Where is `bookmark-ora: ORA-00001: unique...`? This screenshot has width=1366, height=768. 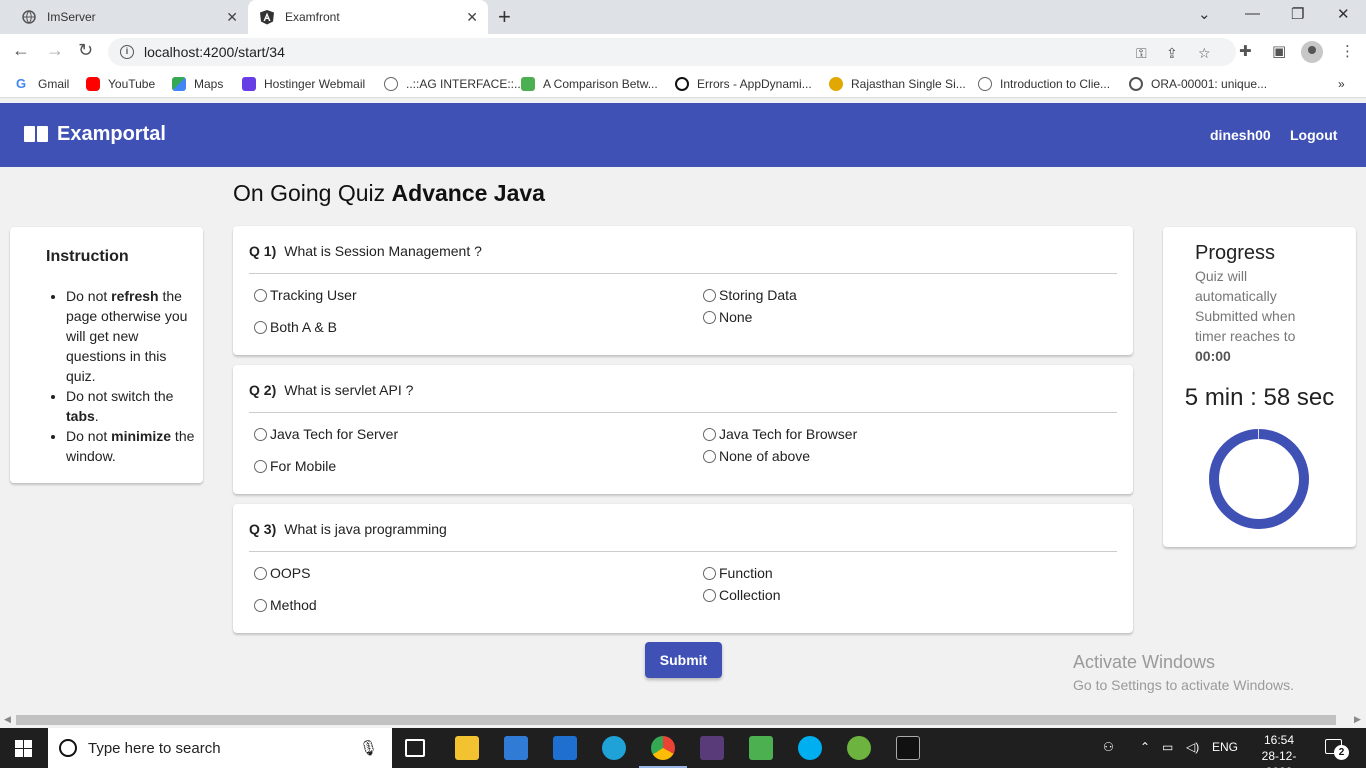 bookmark-ora: ORA-00001: unique... is located at coordinates (1198, 84).